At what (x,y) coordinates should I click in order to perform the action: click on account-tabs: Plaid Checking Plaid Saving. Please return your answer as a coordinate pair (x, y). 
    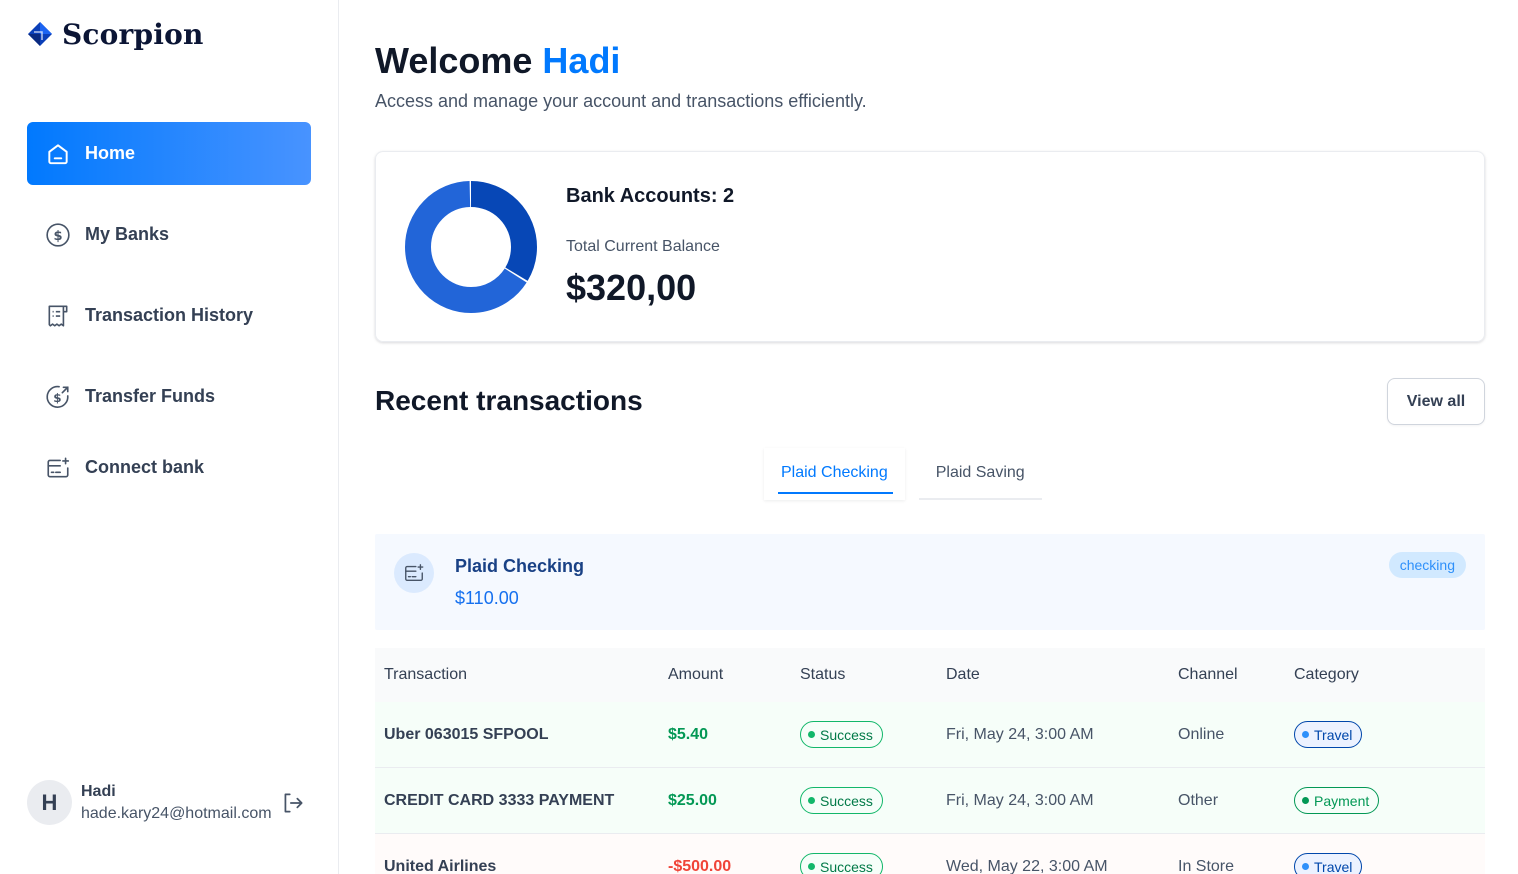
    Looking at the image, I should click on (903, 474).